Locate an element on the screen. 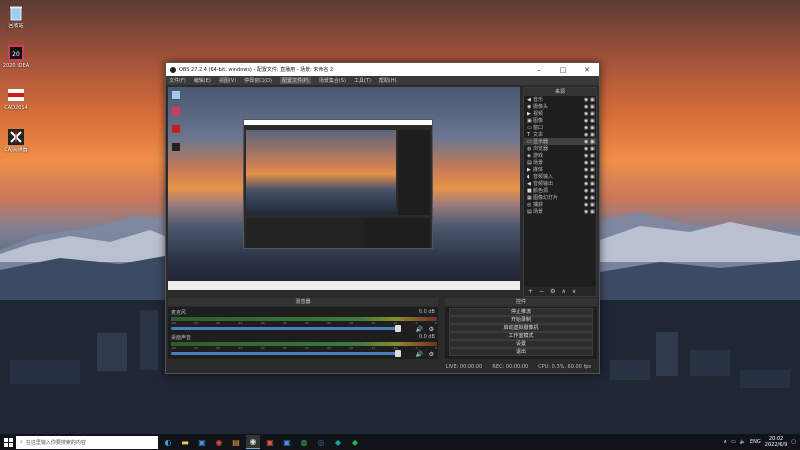 This screenshot has width=800, height=450. search-placeholder: 在这里输入你要搜索的内容 is located at coordinates (55, 442).